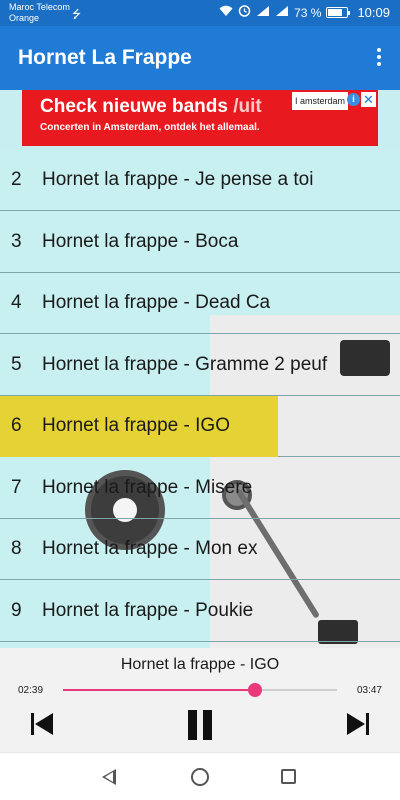 This screenshot has width=400, height=800. Describe the element at coordinates (39, 7) in the screenshot. I see `carrier-name: Maroc Telecom` at that location.